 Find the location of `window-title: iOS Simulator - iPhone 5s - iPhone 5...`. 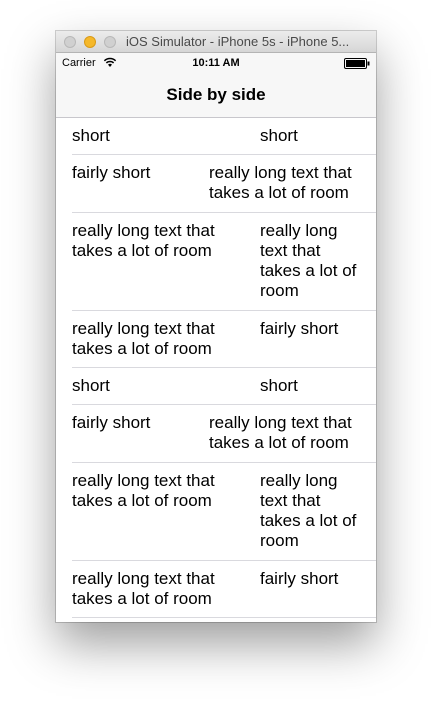

window-title: iOS Simulator - iPhone 5s - iPhone 5... is located at coordinates (238, 41).